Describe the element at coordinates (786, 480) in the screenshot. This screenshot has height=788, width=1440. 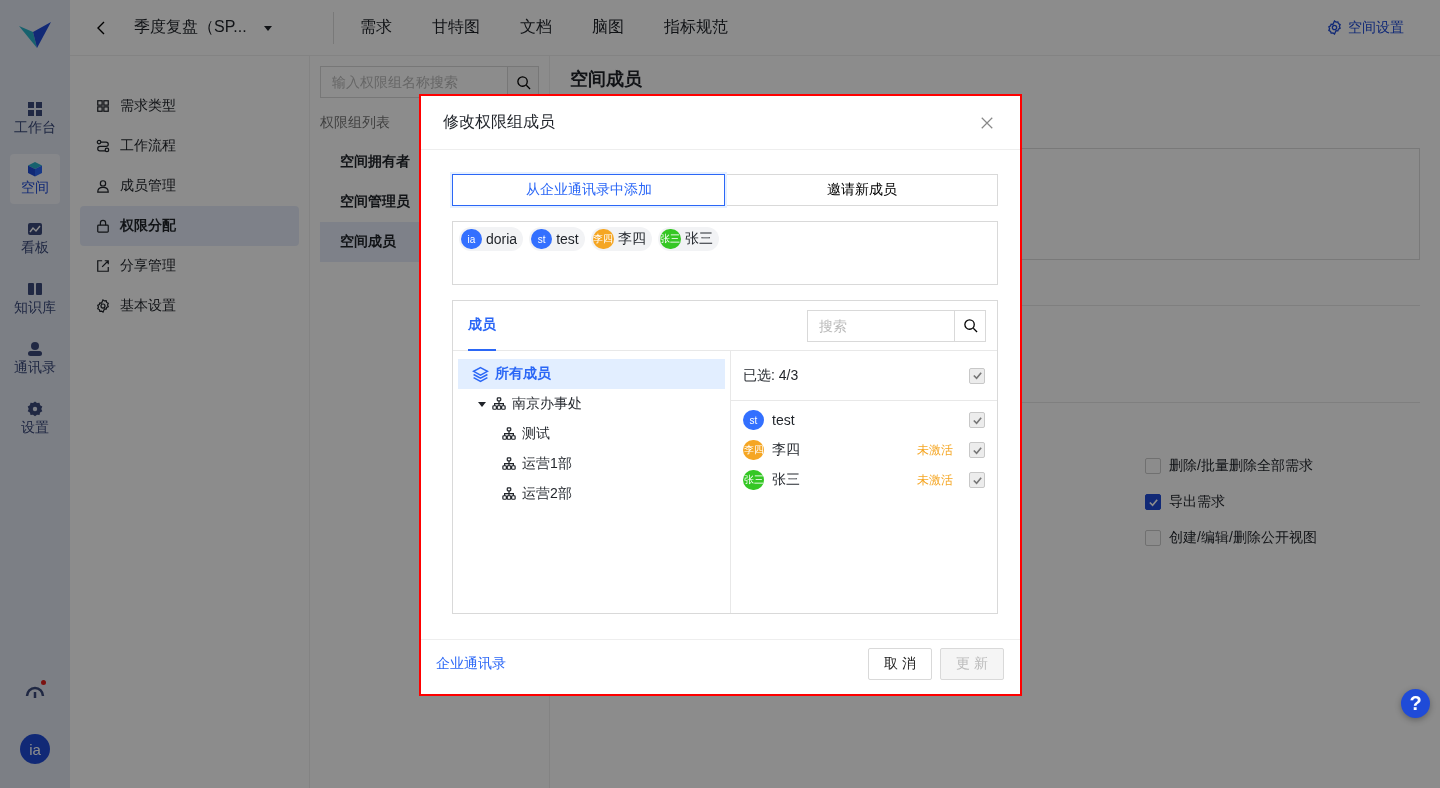
I see `member-name: 张三` at that location.